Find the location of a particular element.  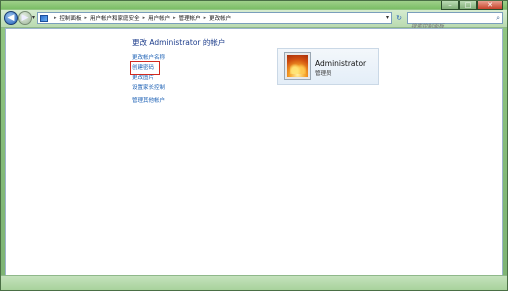

task-links: 更改帐户名称 创建密码 更改图片 设置家长控制 管理其他帐户 is located at coordinates (147, 79).